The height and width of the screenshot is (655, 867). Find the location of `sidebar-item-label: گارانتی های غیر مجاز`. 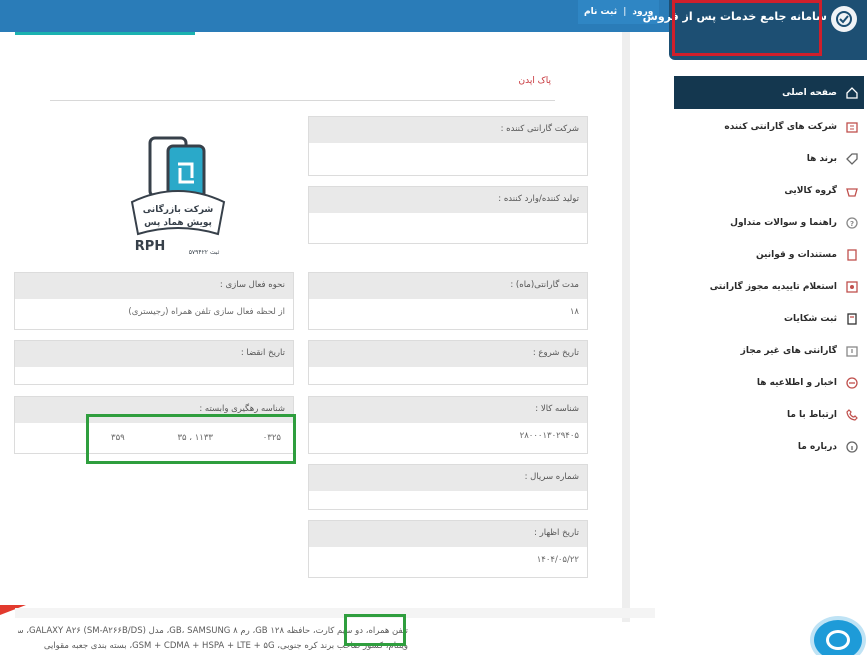

sidebar-item-label: گارانتی های غیر مجاز is located at coordinates (788, 351).